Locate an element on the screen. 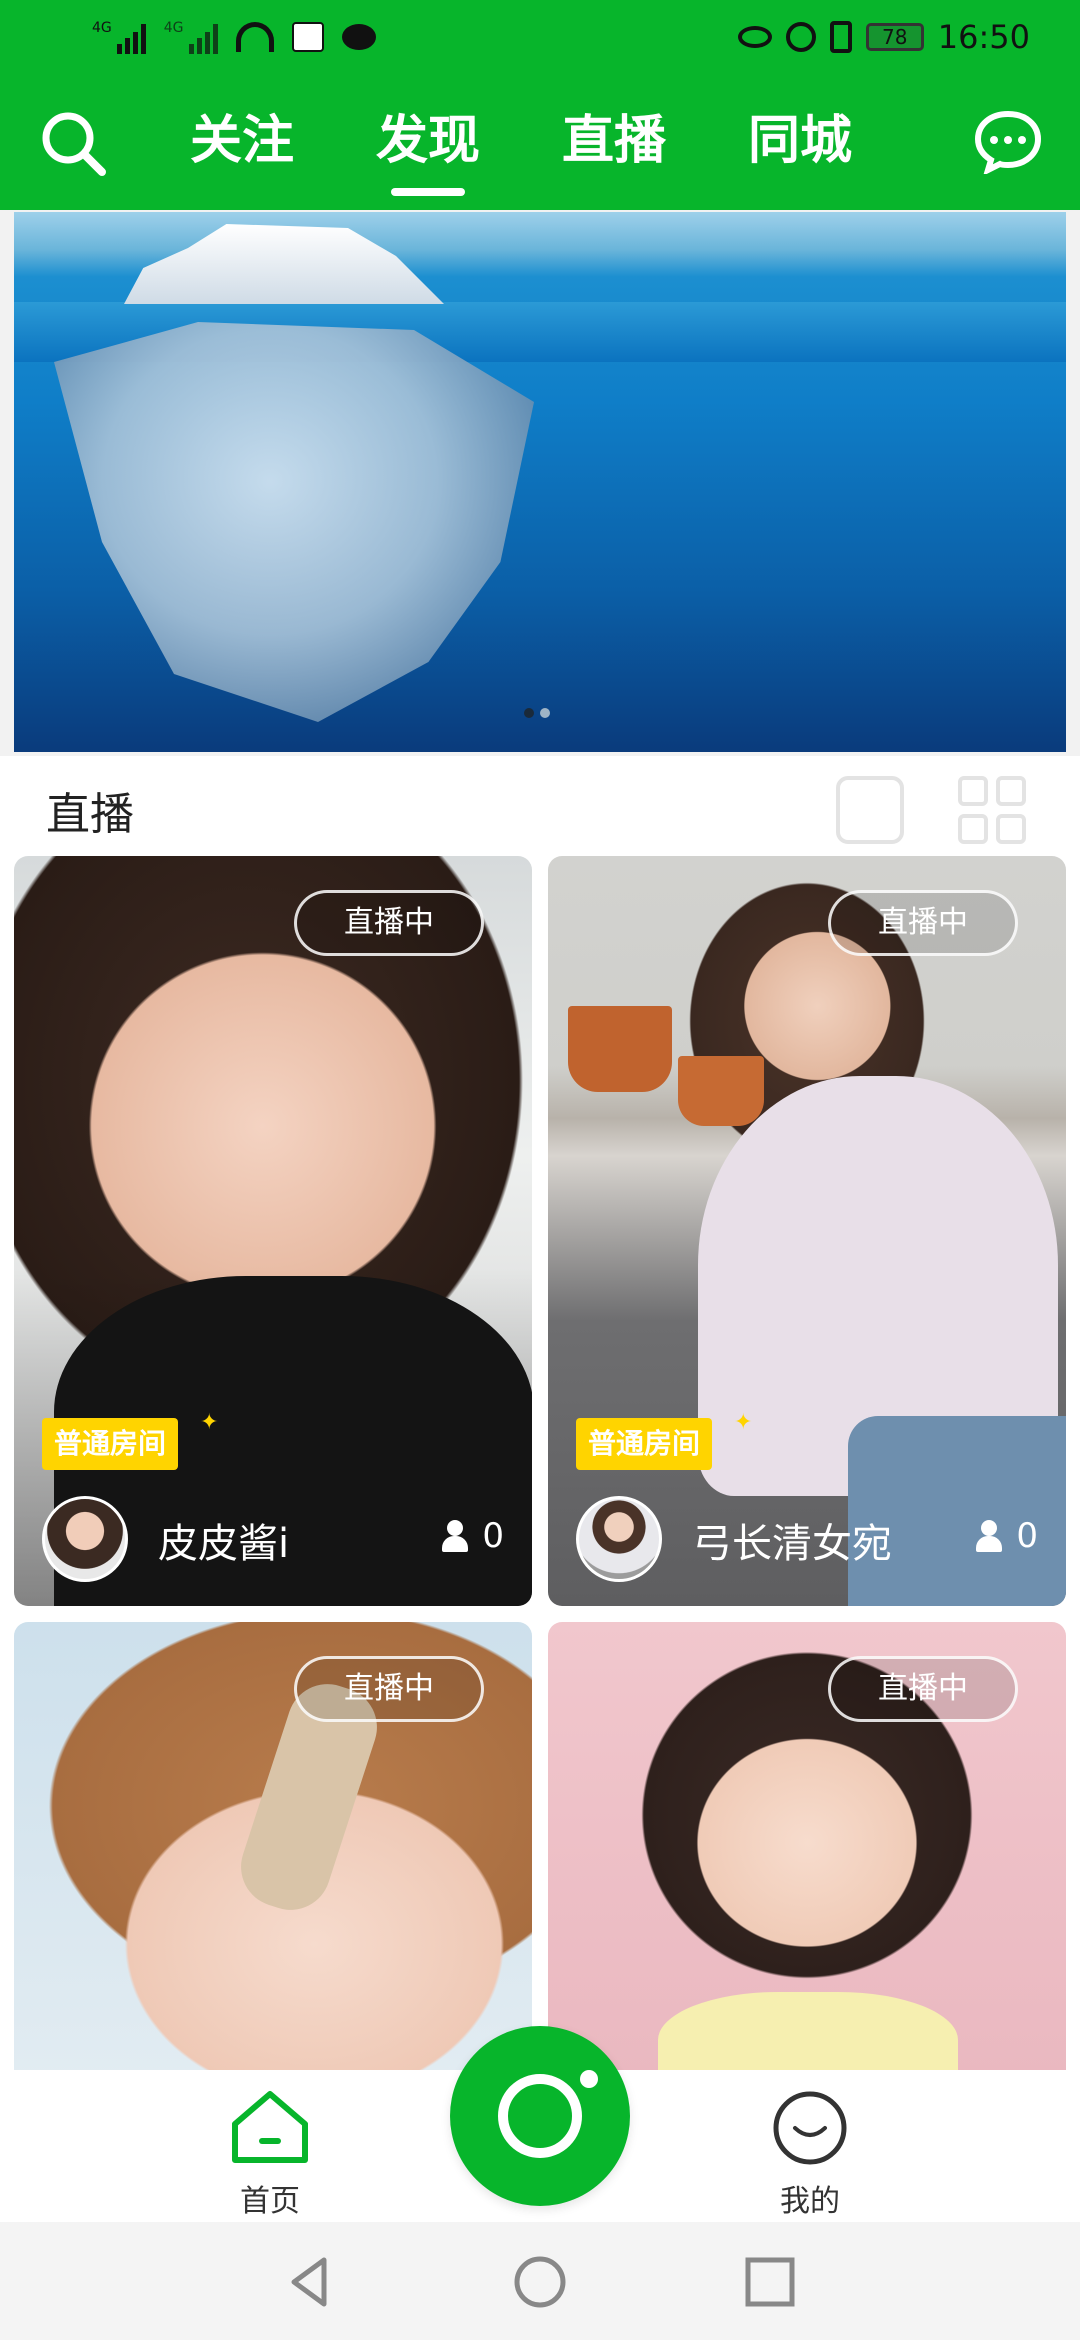  nav-me: 我的 is located at coordinates (810, 2154).